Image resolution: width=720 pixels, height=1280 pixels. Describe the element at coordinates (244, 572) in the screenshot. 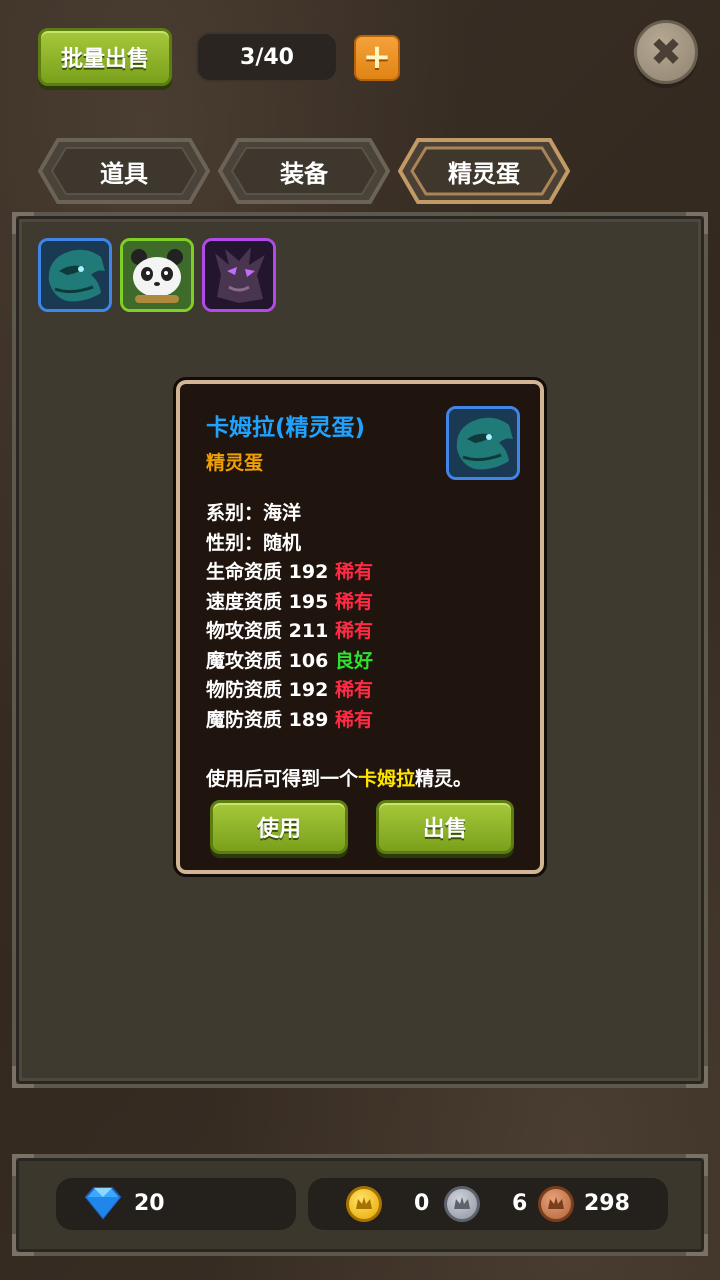

I see `stat-label: 生命资质` at that location.